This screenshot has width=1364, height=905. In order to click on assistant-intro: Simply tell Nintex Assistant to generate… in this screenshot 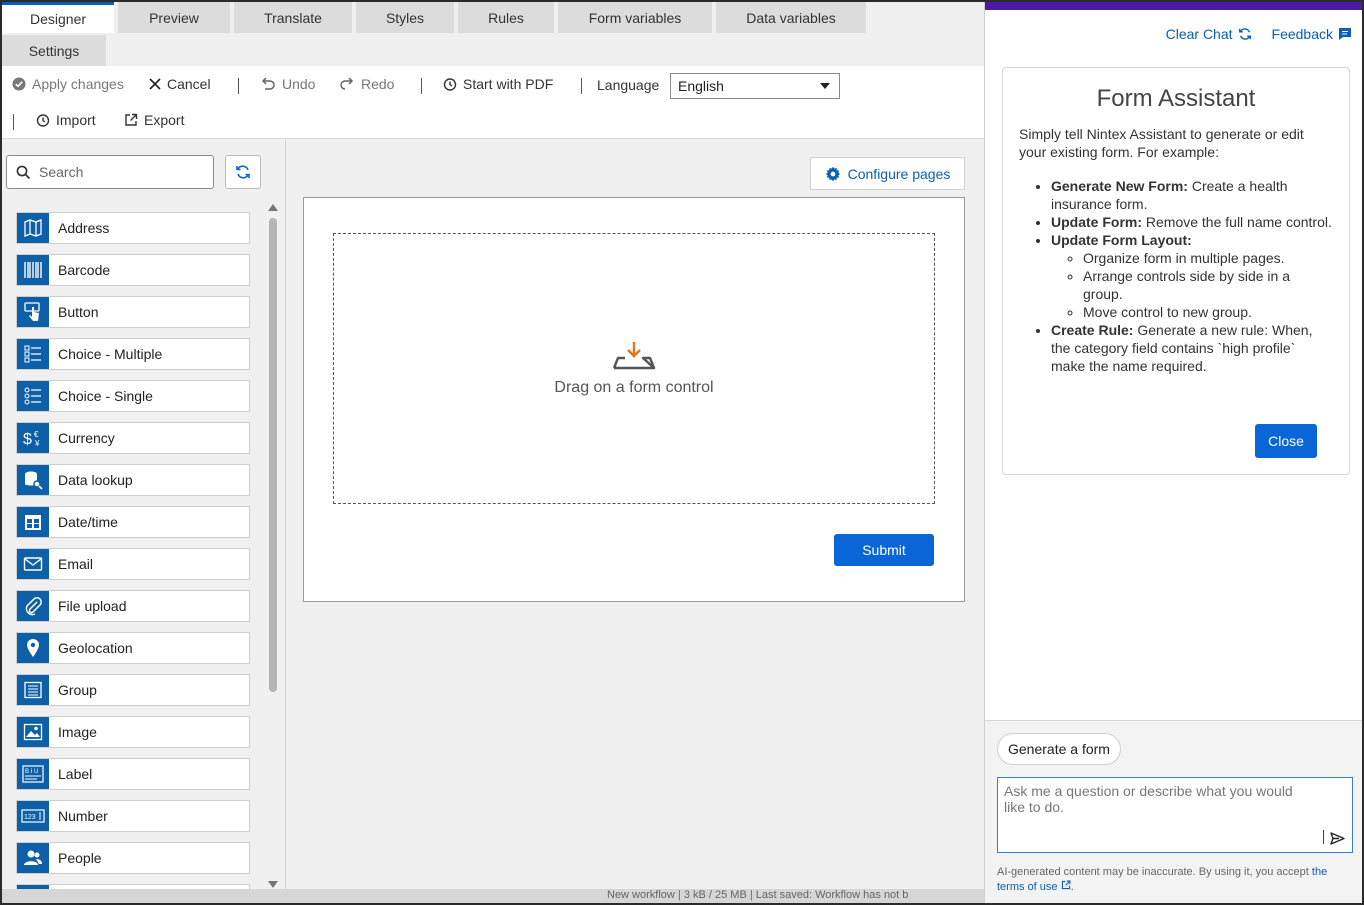, I will do `click(1161, 143)`.